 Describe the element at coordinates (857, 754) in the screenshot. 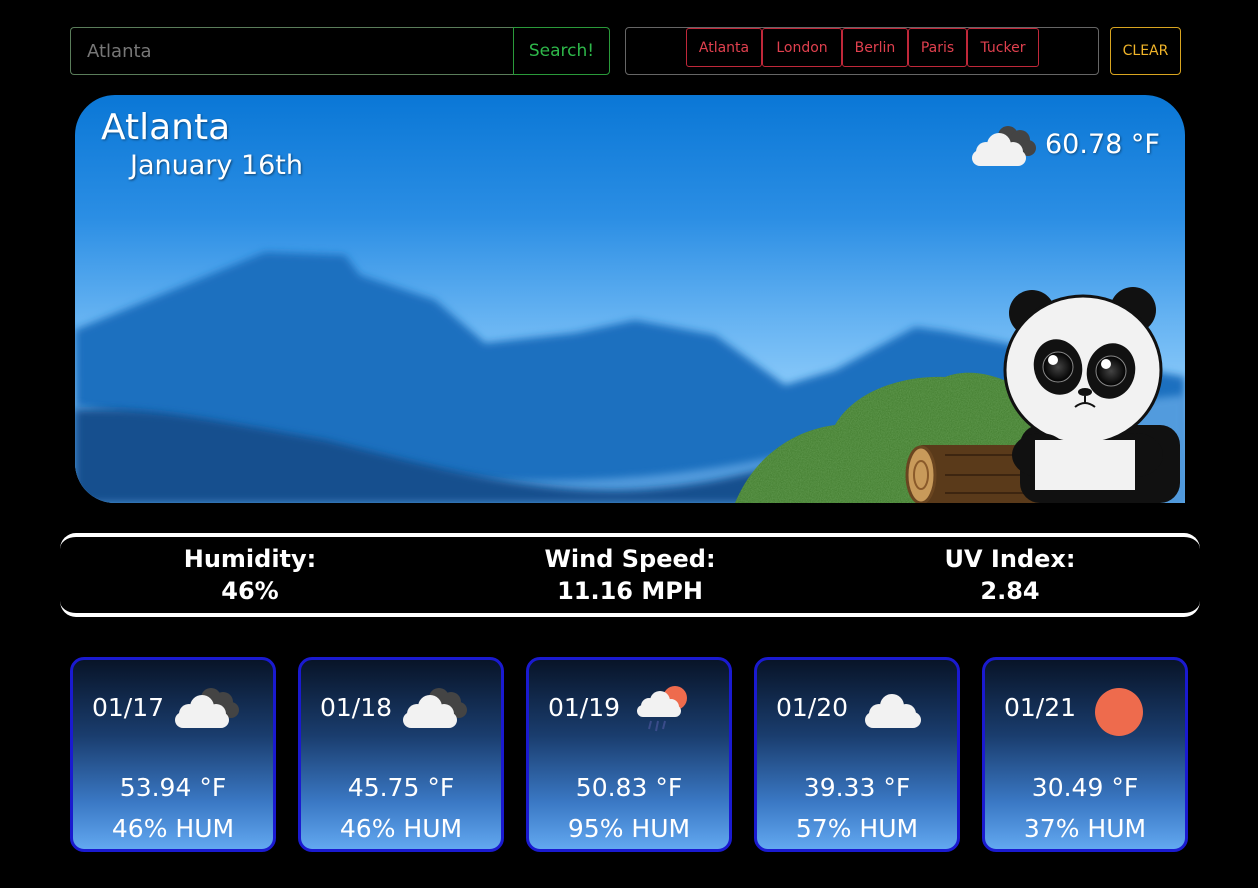

I see `forecast-card: 01/20 39.33 °F 57% HUM` at that location.